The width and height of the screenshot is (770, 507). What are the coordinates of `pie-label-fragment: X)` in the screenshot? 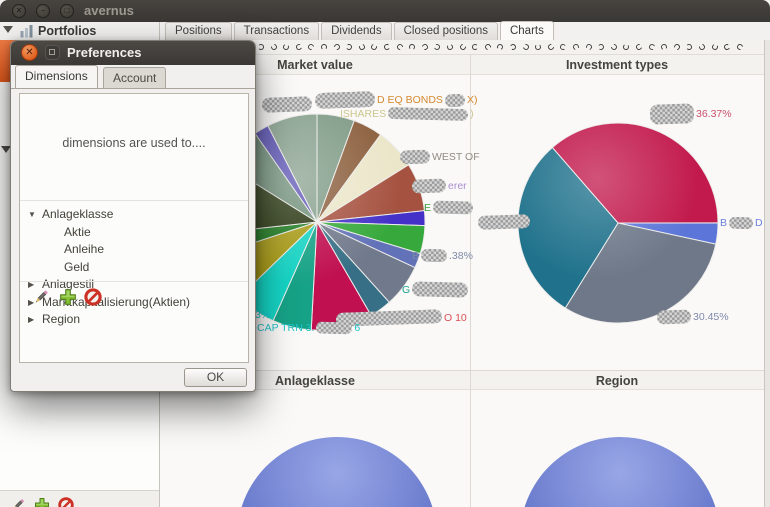 It's located at (472, 100).